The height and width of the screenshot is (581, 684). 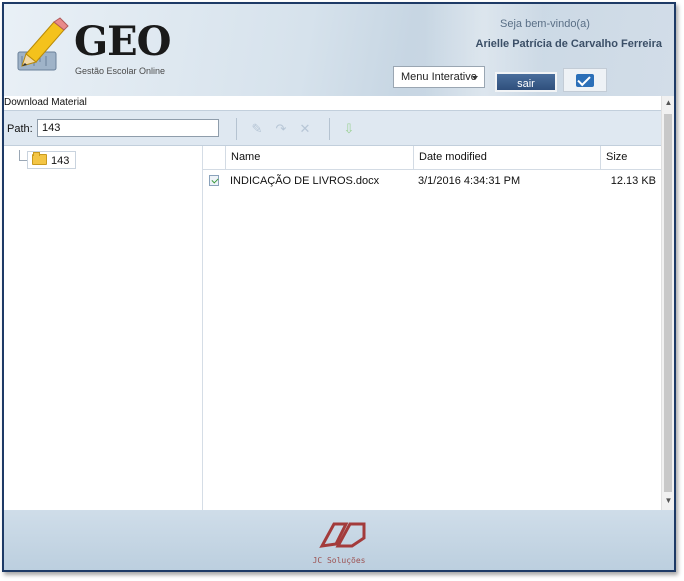 I want to click on tree-node-143: 143, so click(x=52, y=160).